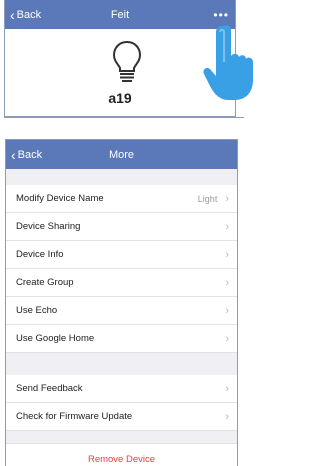 The height and width of the screenshot is (466, 320). I want to click on device-navbar: ‹ Back Feit •••, so click(120, 14).